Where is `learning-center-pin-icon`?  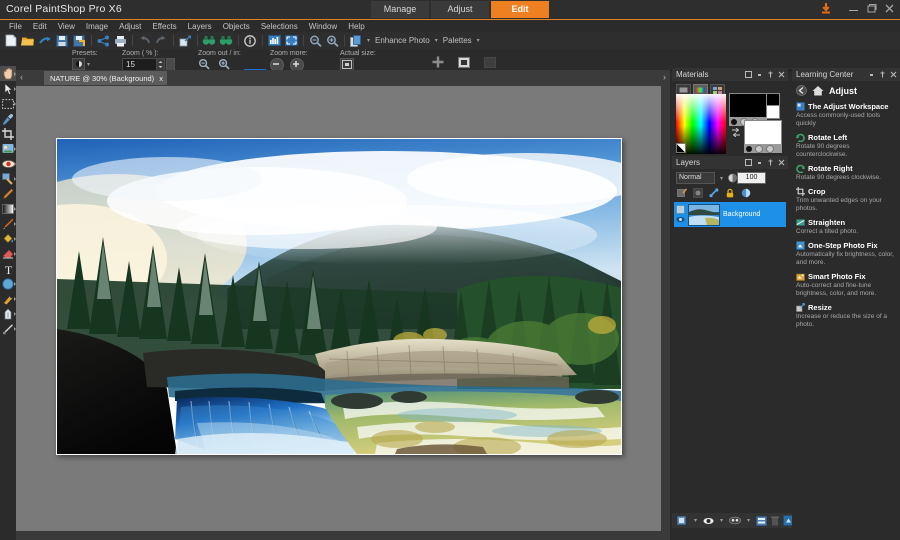 learning-center-pin-icon is located at coordinates (882, 74).